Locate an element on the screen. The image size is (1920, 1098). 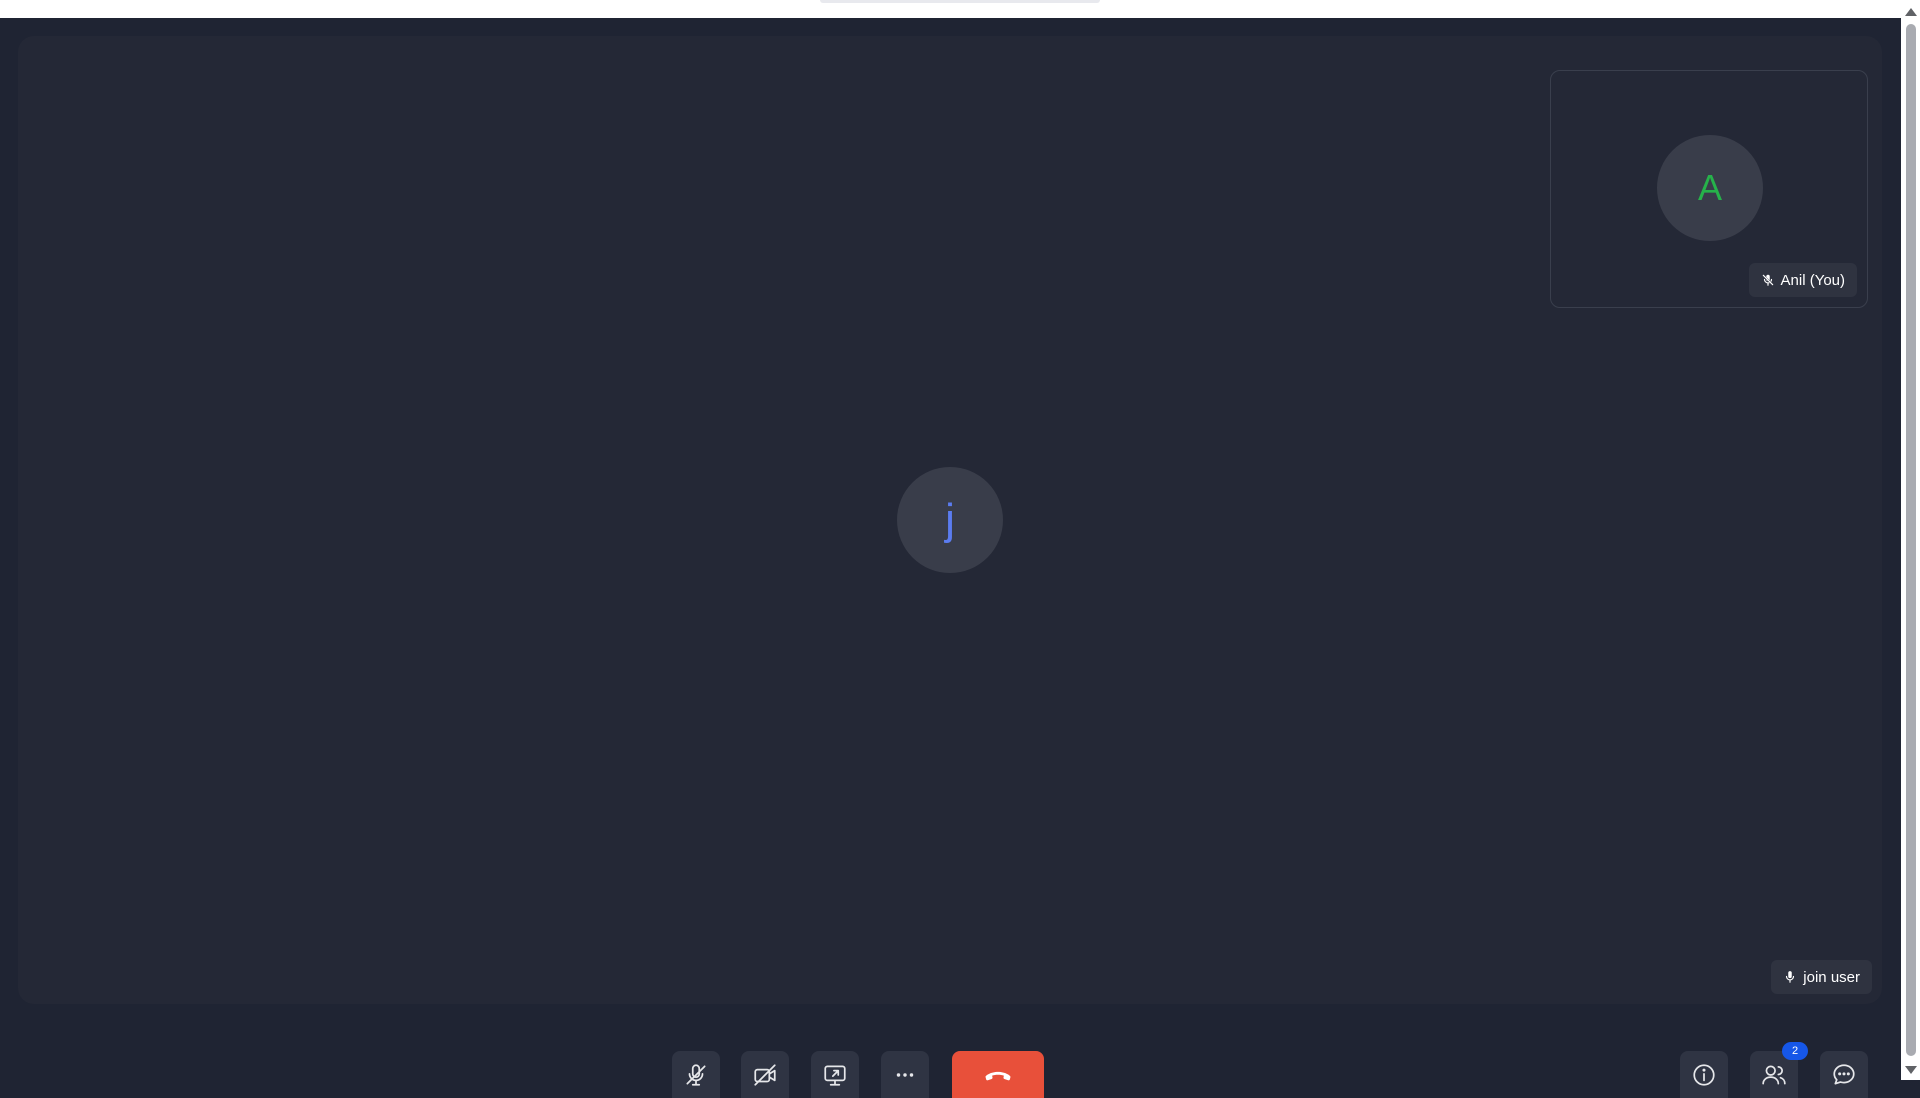
participants-icon is located at coordinates (1774, 1074).